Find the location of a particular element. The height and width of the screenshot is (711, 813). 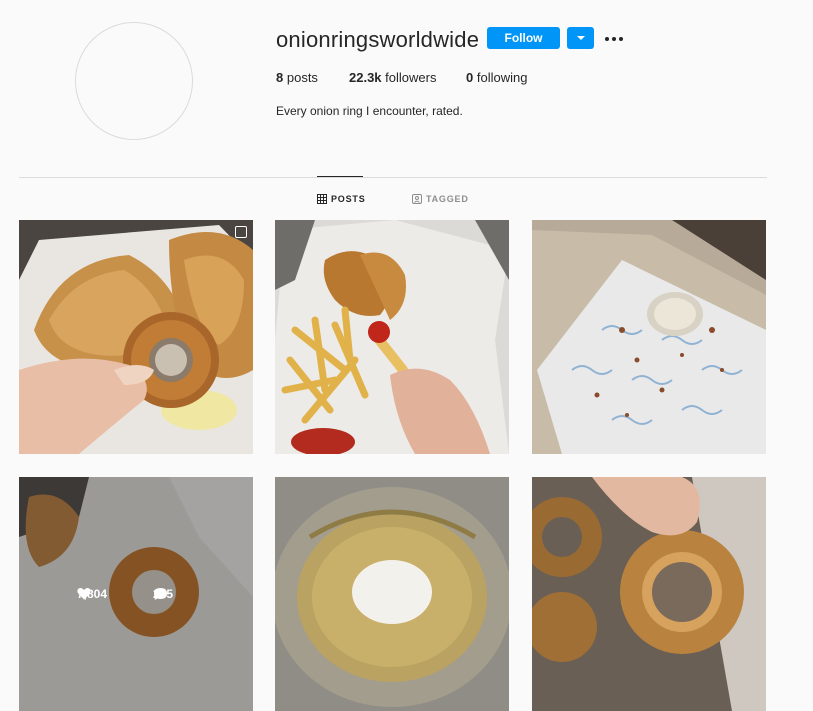

tab-tagged-label: TAGGED is located at coordinates (447, 199).